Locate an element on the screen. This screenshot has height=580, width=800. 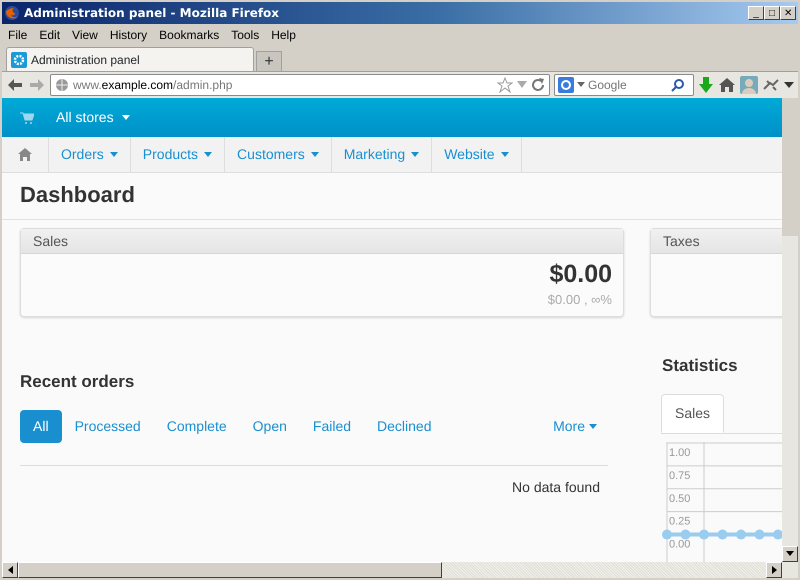
filter-tab: All is located at coordinates (41, 426).